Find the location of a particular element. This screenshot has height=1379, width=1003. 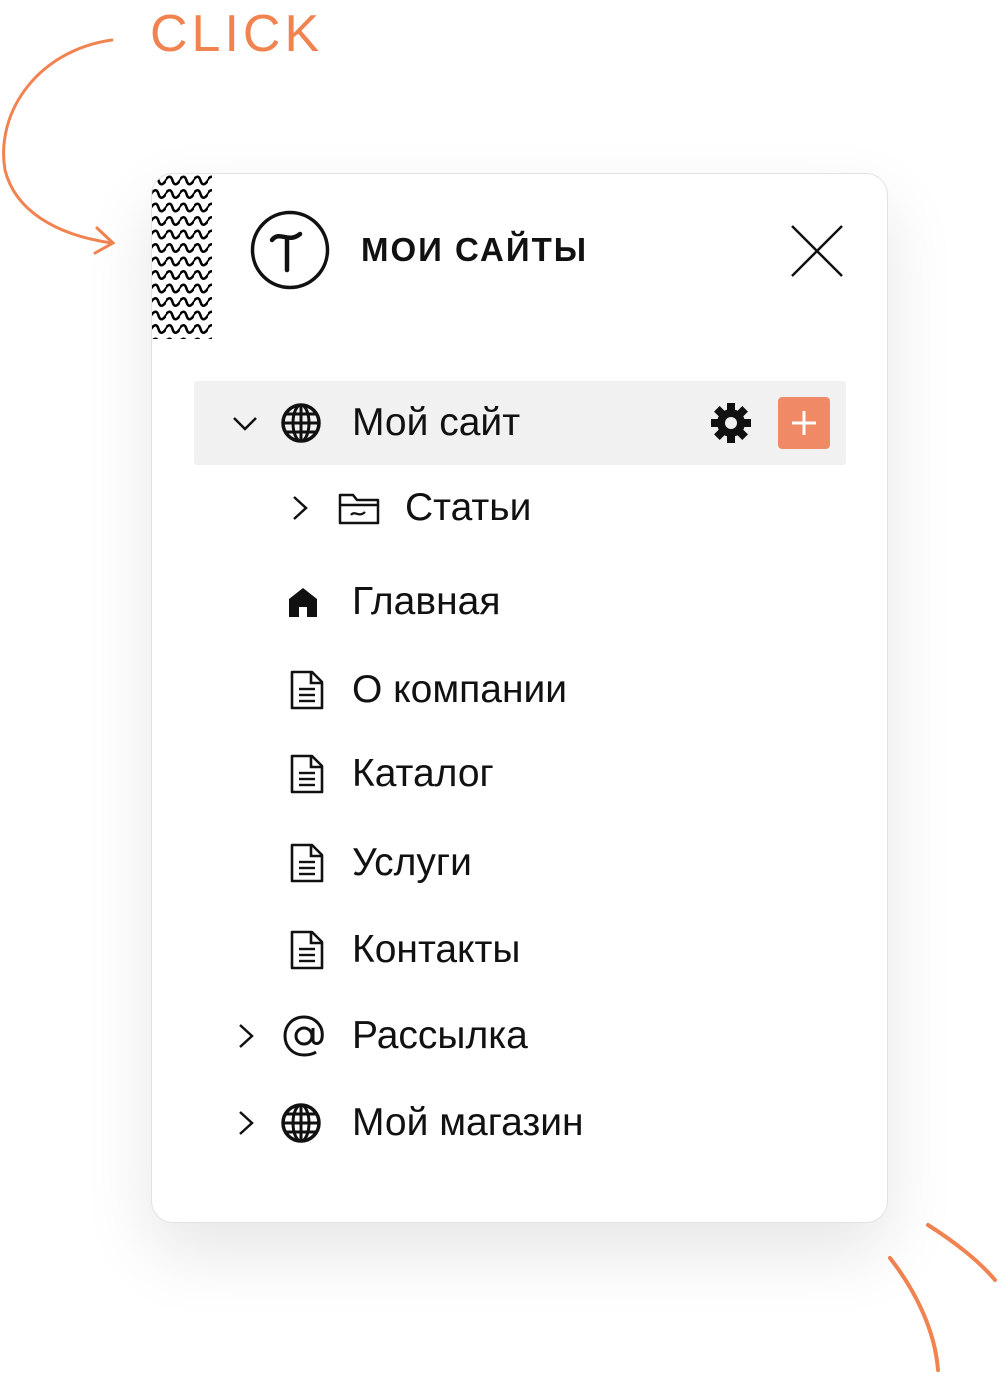

tree-item-label: Мой магазин is located at coordinates (468, 1122).